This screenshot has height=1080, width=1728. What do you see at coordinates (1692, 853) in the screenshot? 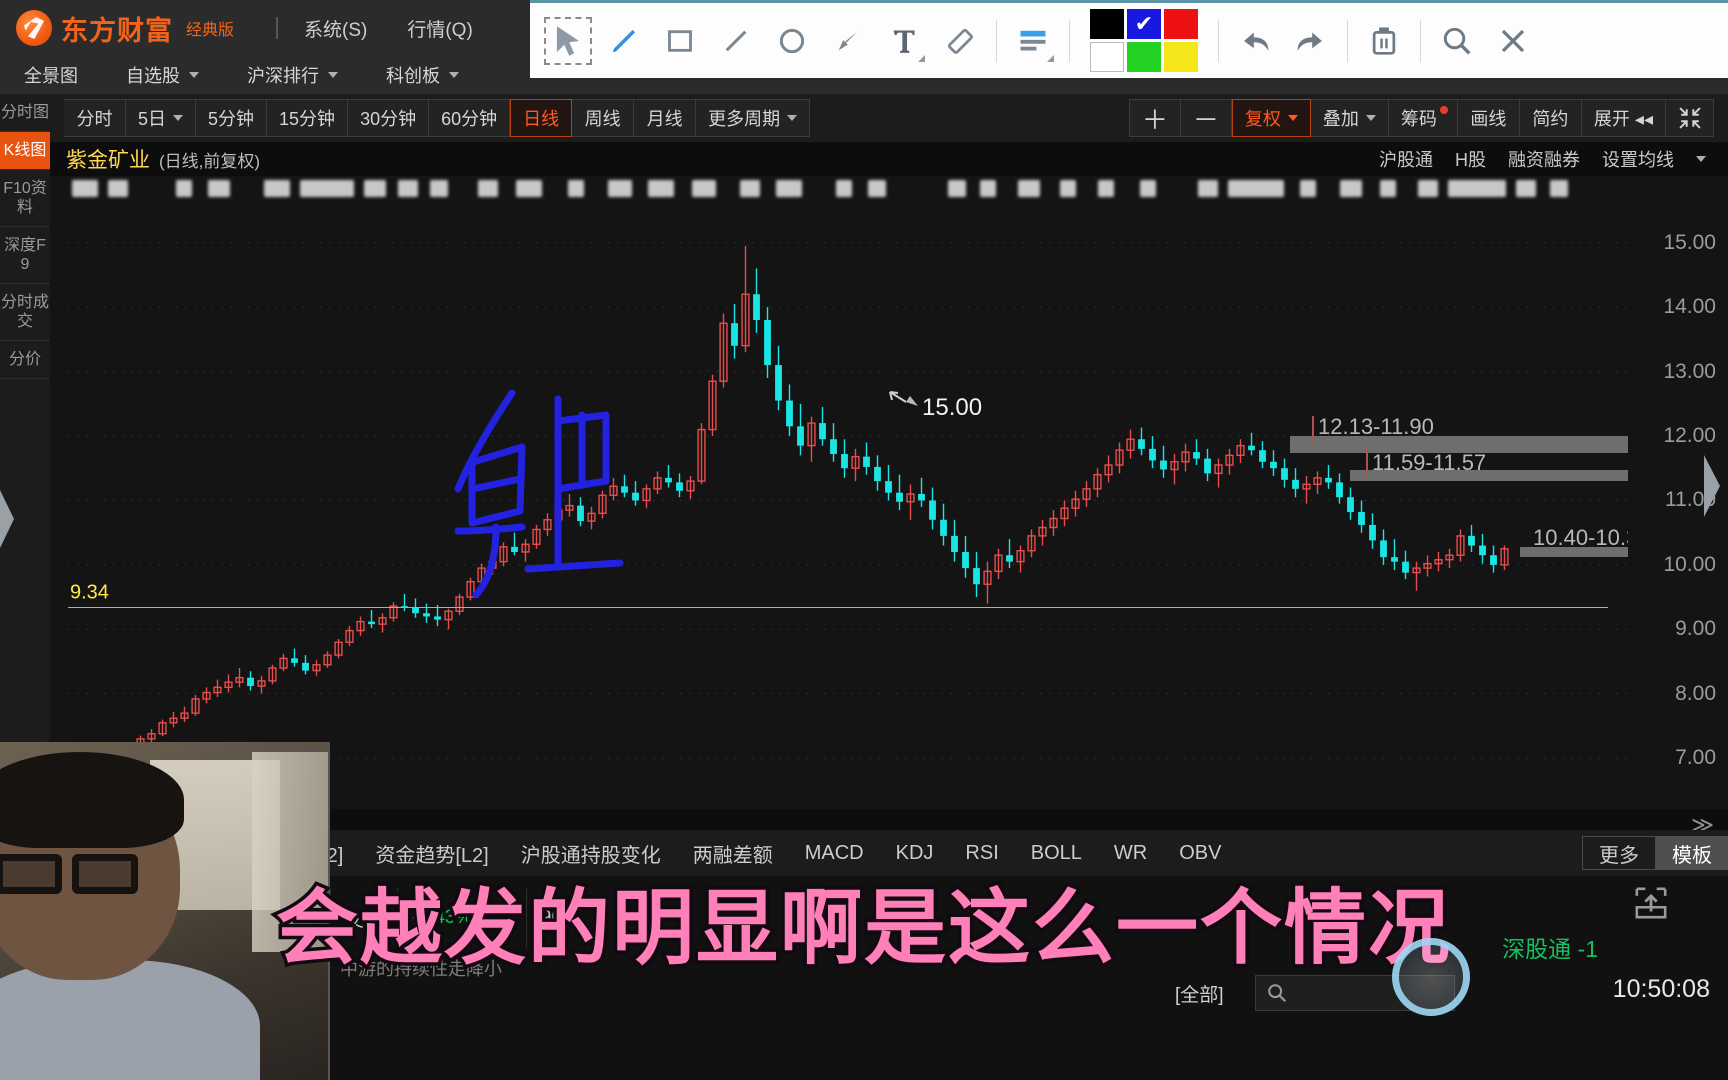
I see `indicator-tab: 模板` at bounding box center [1692, 853].